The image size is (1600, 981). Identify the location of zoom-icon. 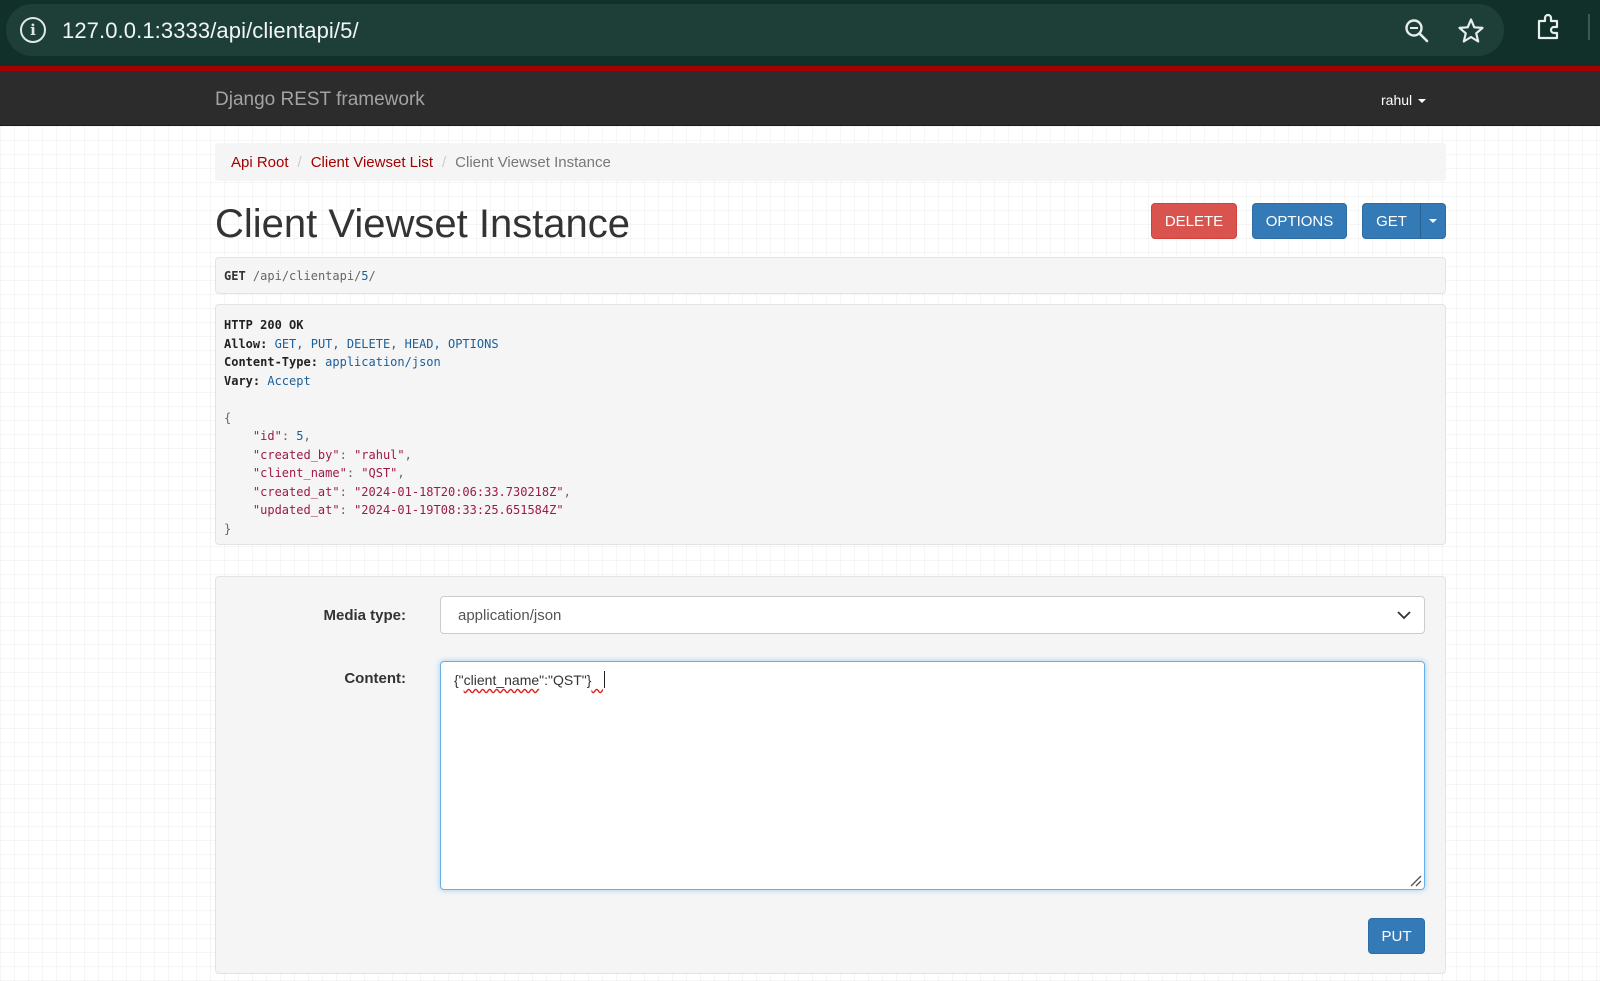
(1417, 31).